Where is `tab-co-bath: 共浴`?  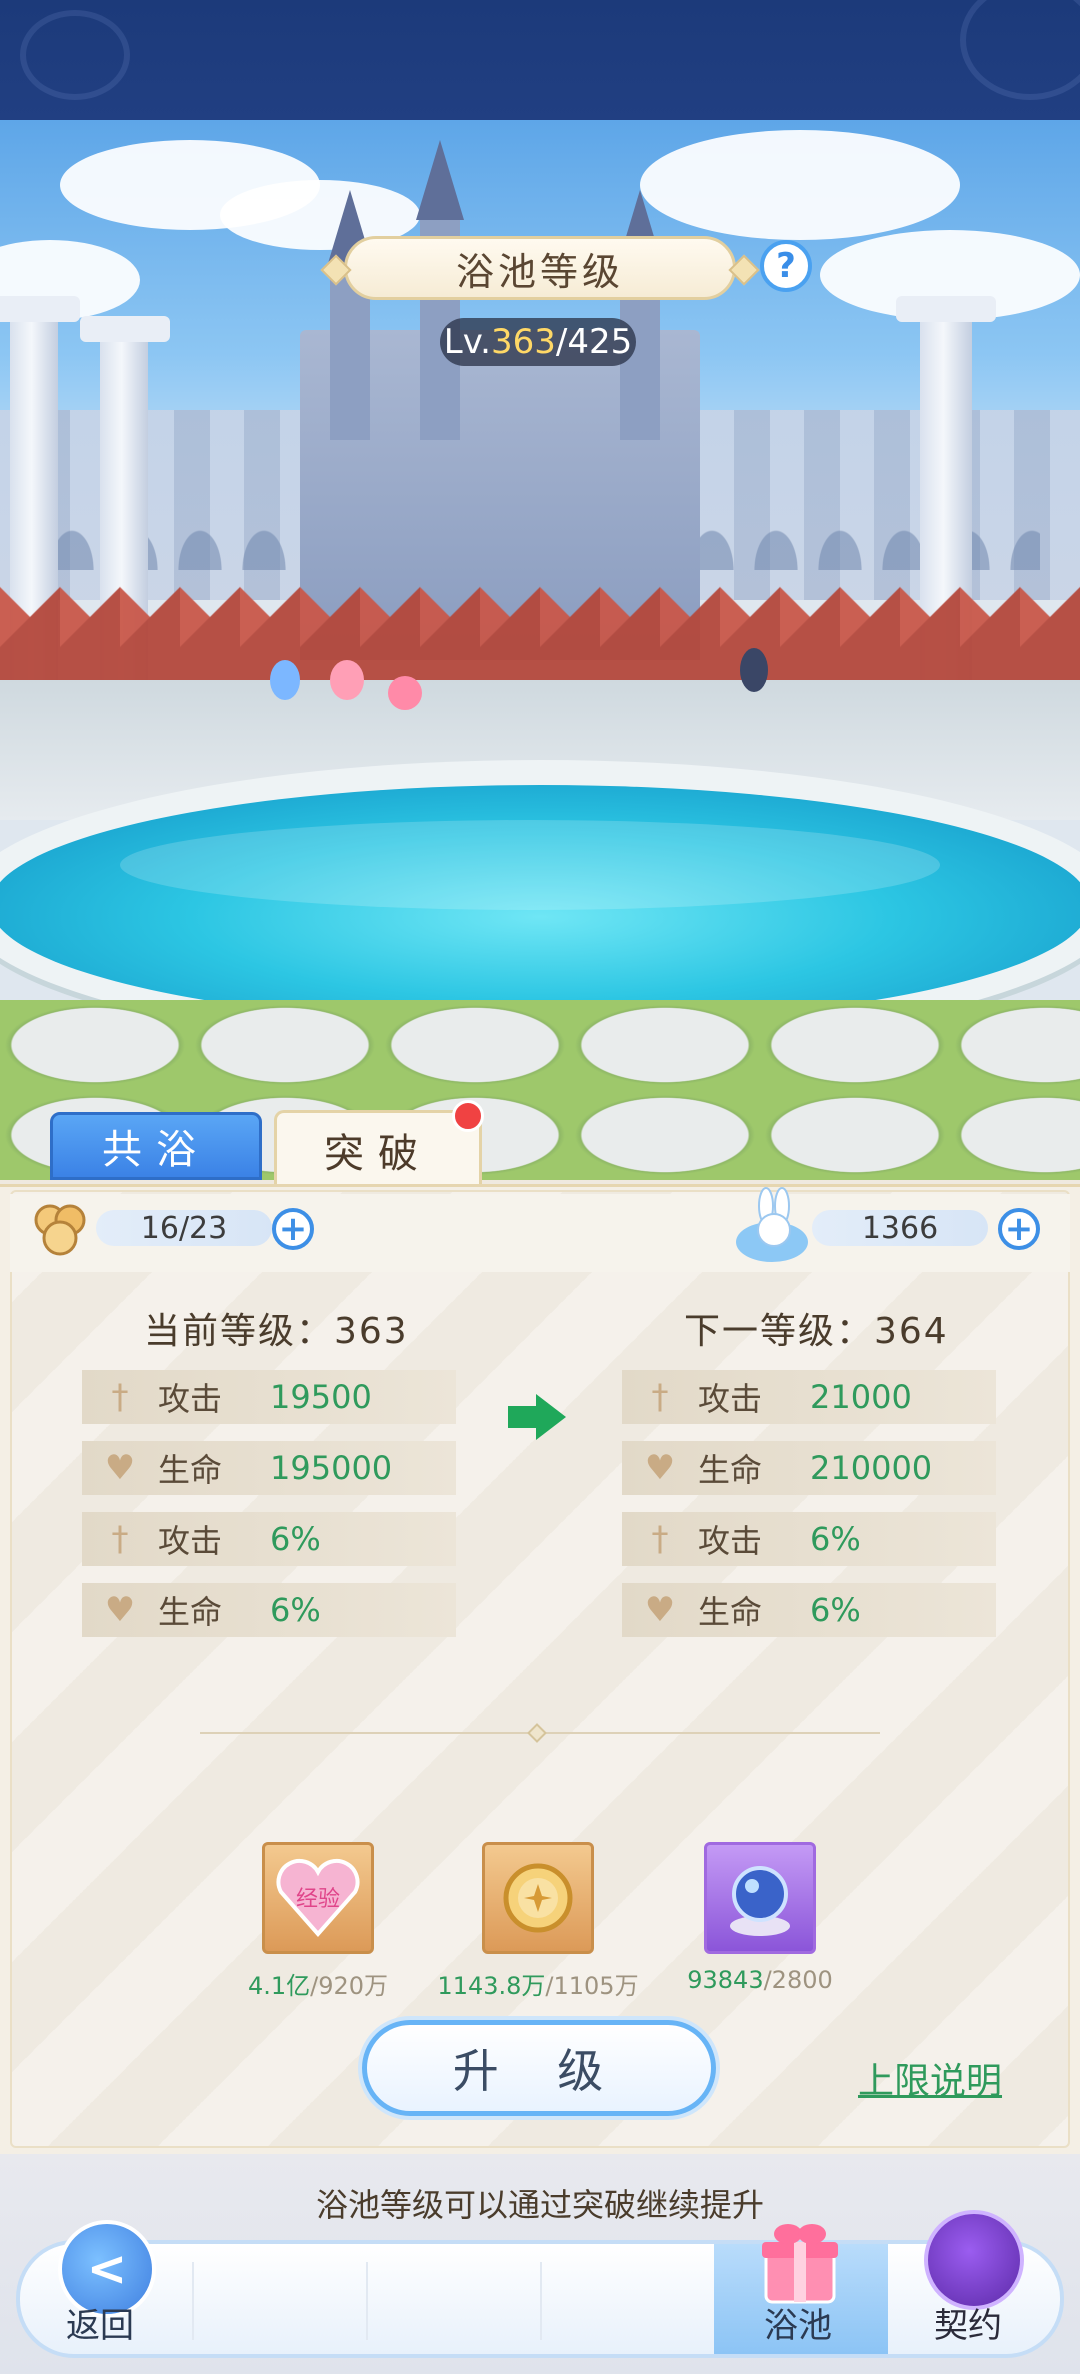 tab-co-bath: 共浴 is located at coordinates (156, 1146).